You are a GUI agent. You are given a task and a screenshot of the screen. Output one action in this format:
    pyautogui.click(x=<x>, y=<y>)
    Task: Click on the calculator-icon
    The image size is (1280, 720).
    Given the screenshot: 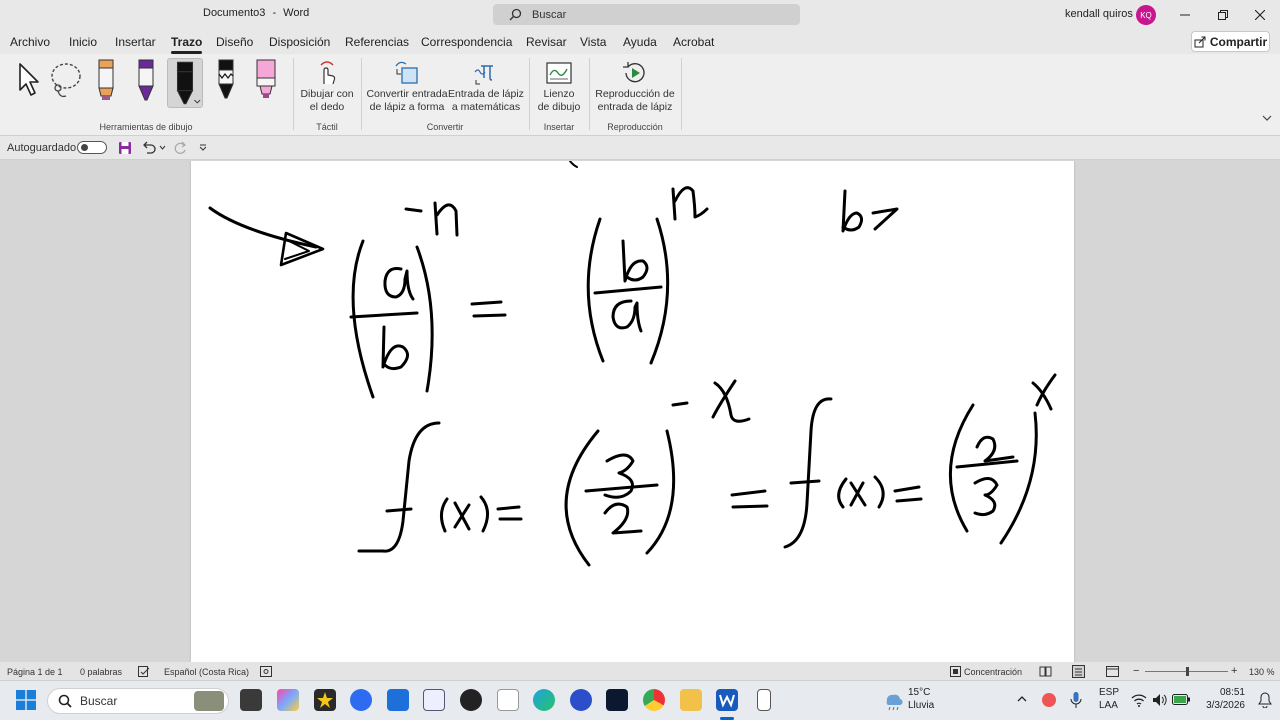 What is the action you would take?
    pyautogui.click(x=764, y=700)
    